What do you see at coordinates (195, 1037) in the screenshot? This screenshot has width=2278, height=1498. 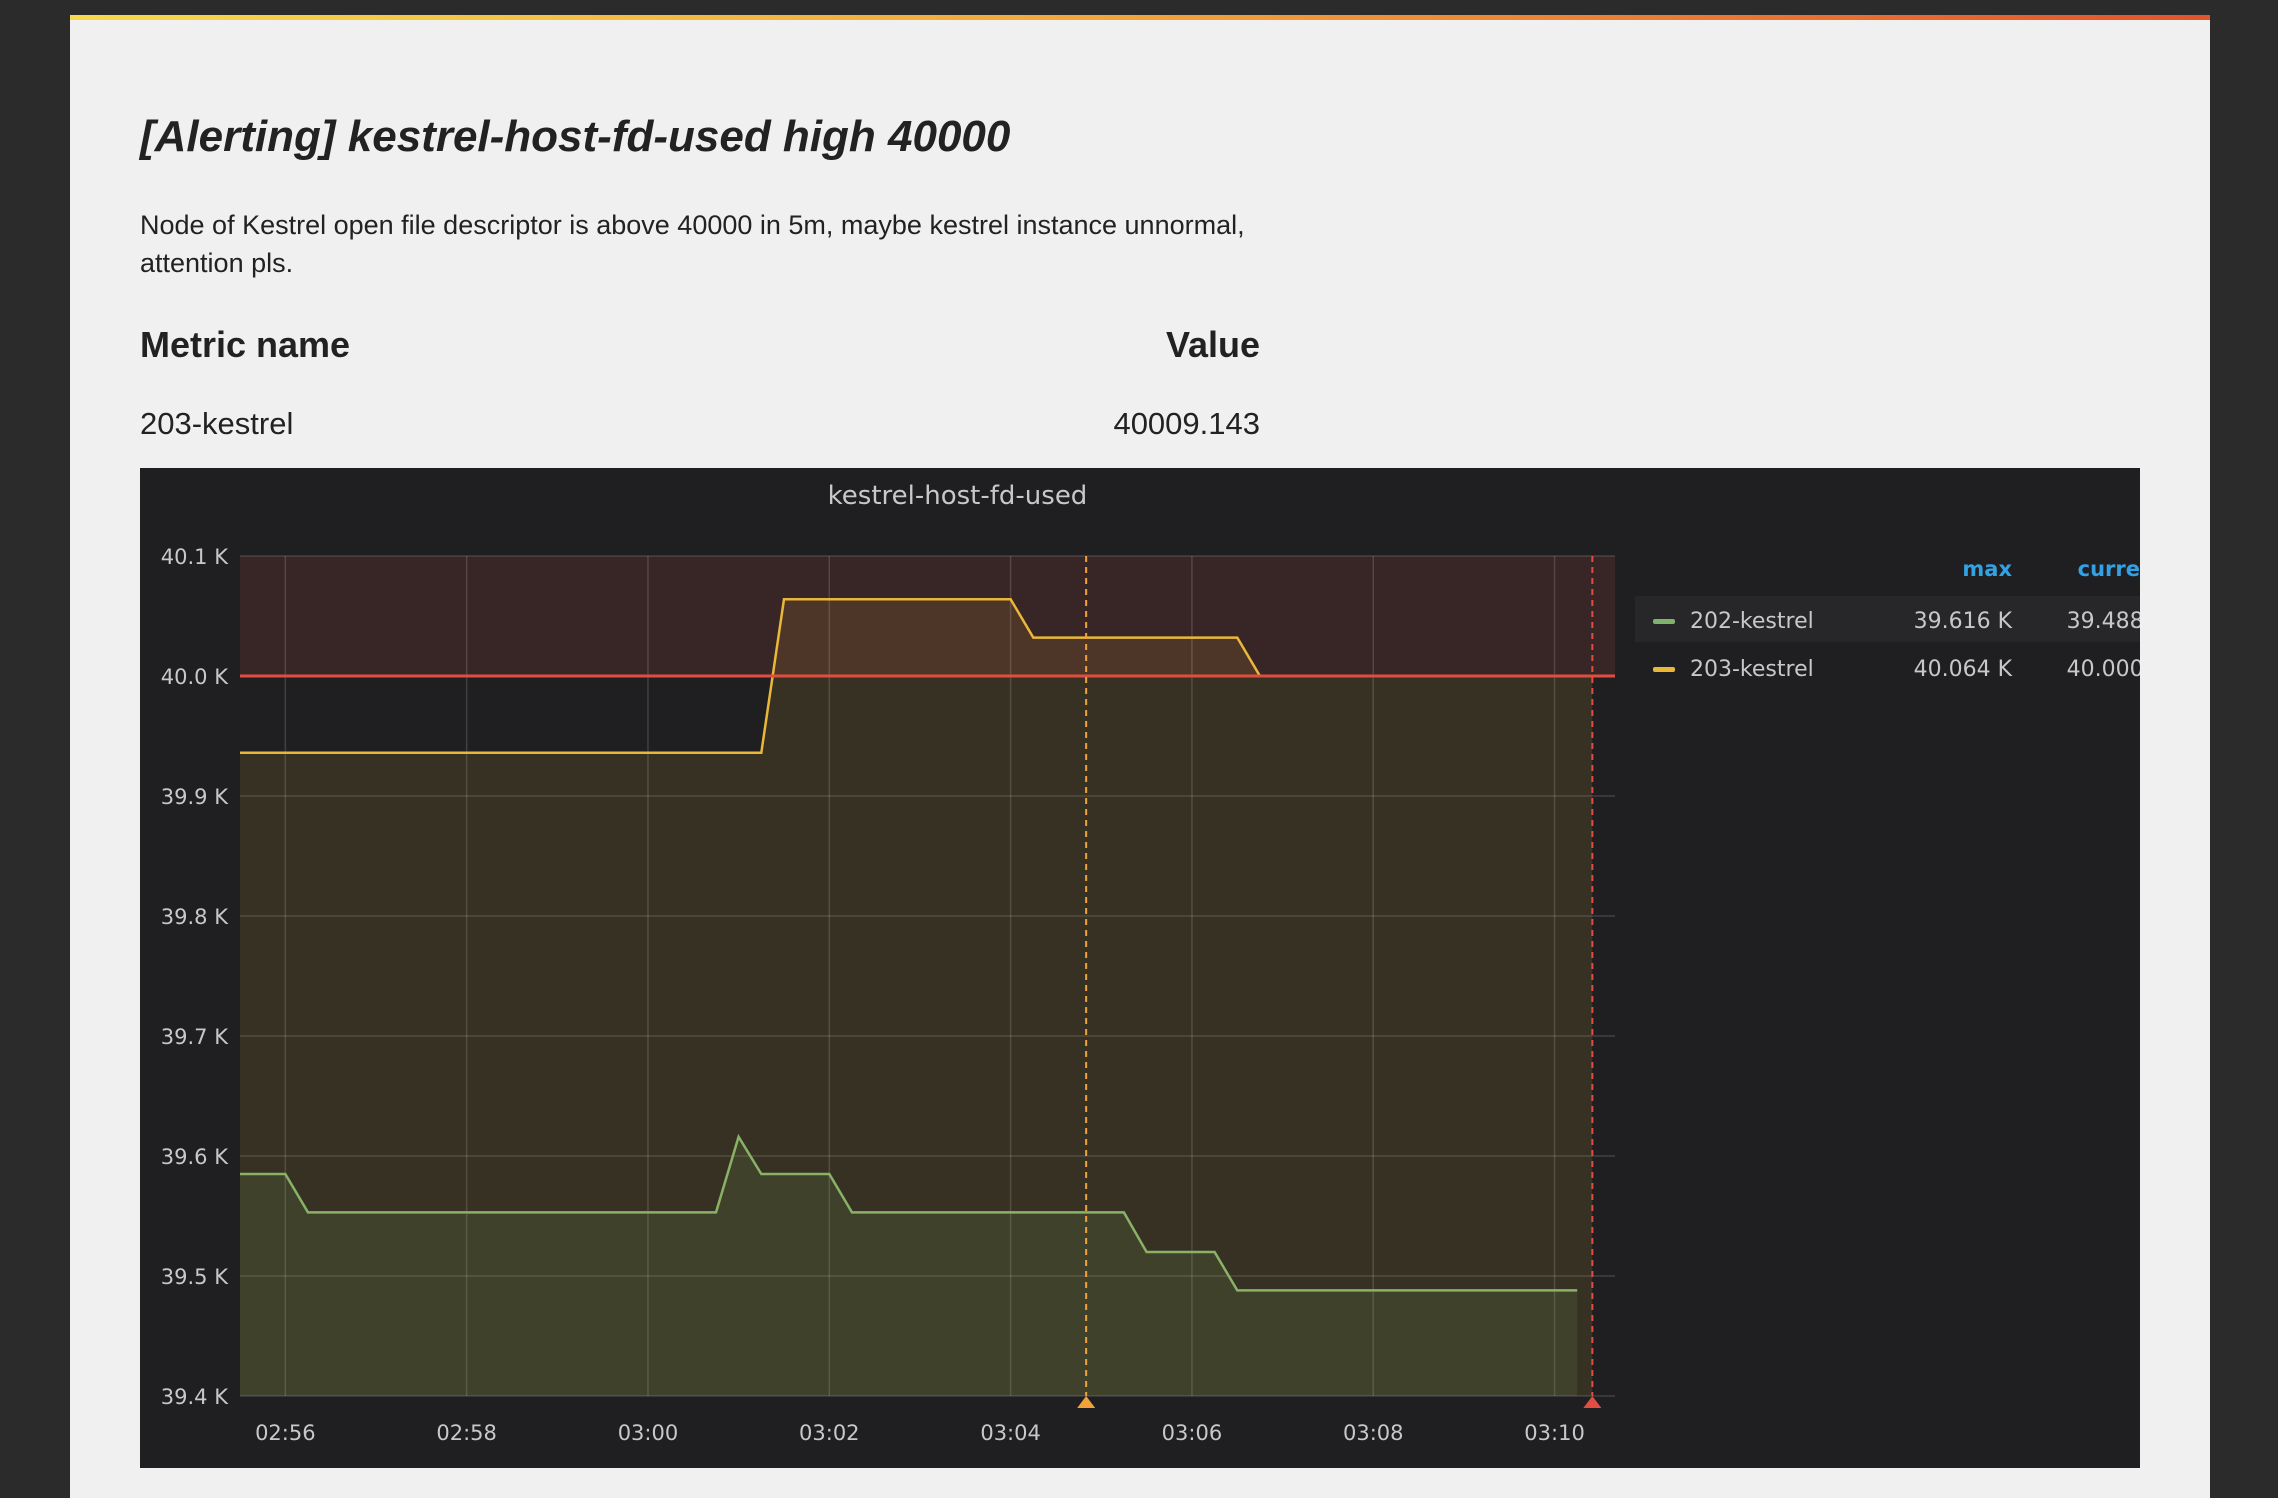 I see `y-tick-label: 39.7 K` at bounding box center [195, 1037].